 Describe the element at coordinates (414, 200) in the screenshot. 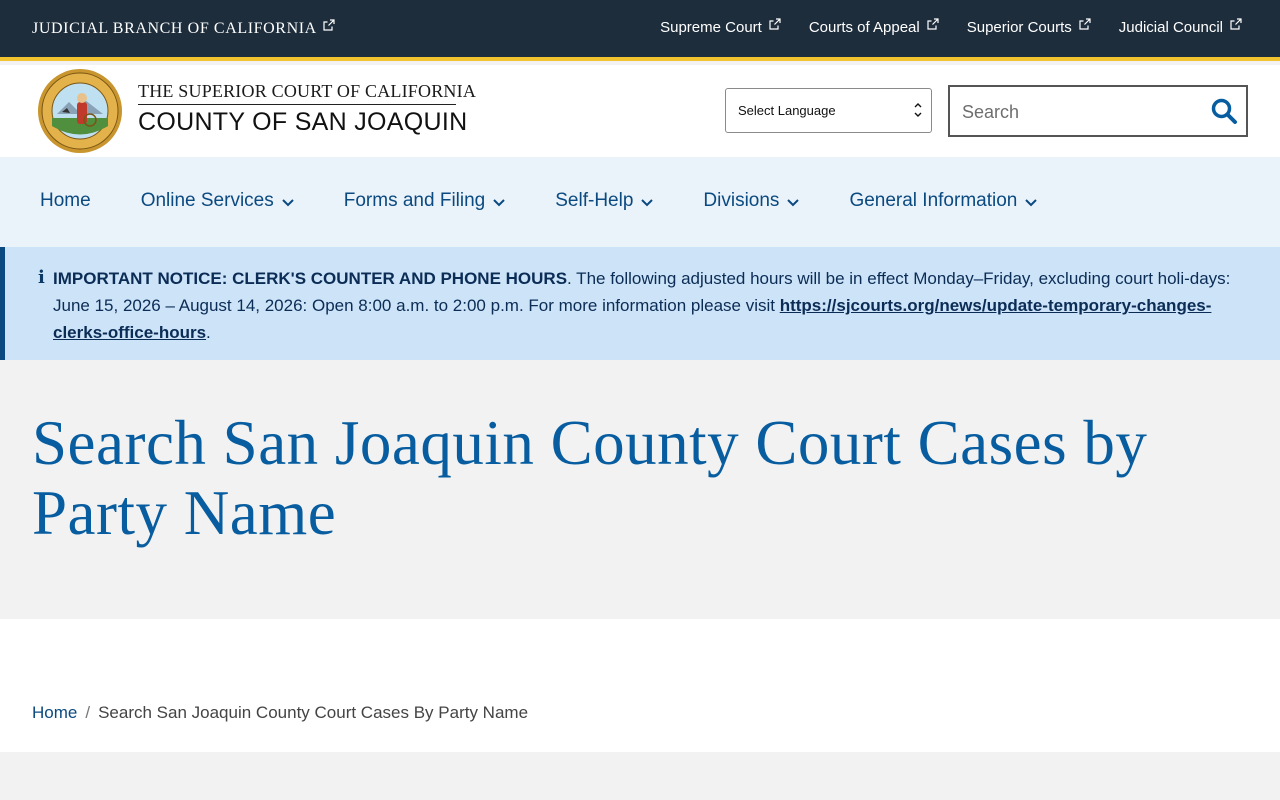

I see `nav-item-label: Forms and Filing` at that location.